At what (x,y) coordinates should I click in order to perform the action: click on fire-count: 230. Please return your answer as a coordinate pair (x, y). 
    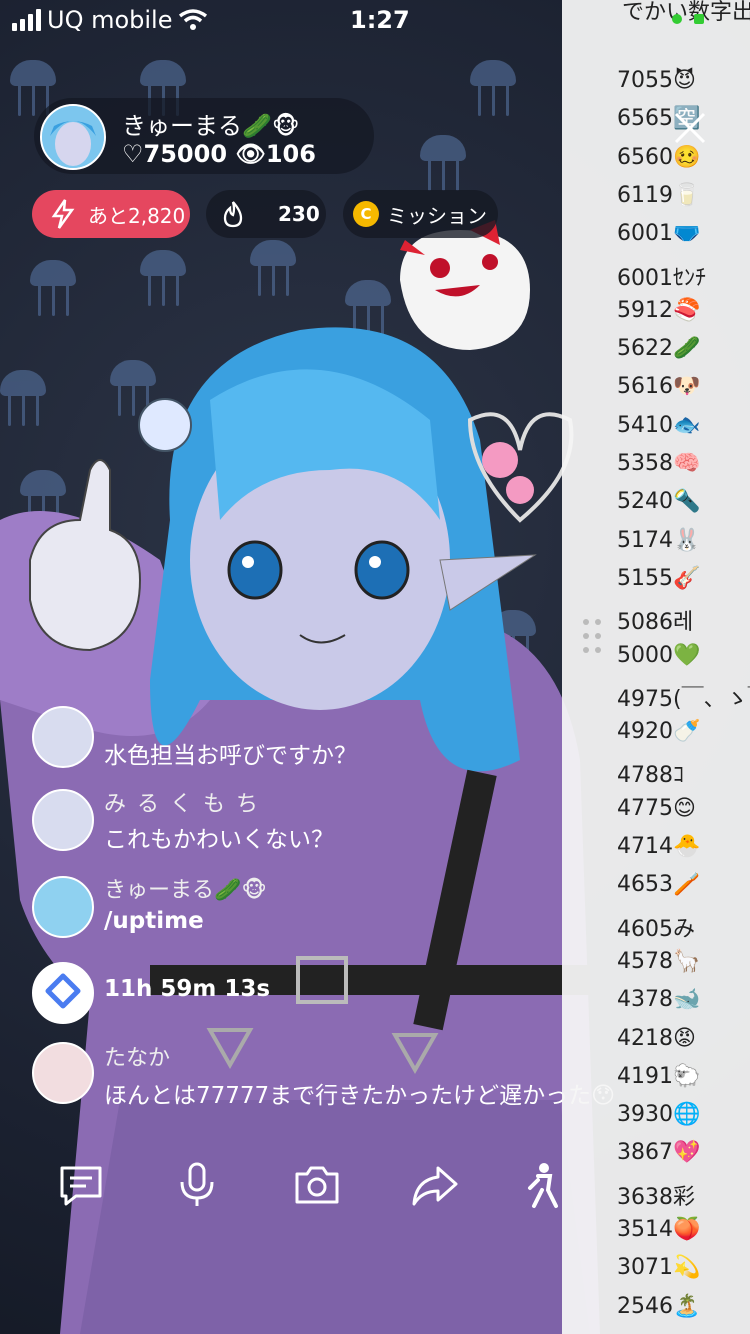
    Looking at the image, I should click on (299, 214).